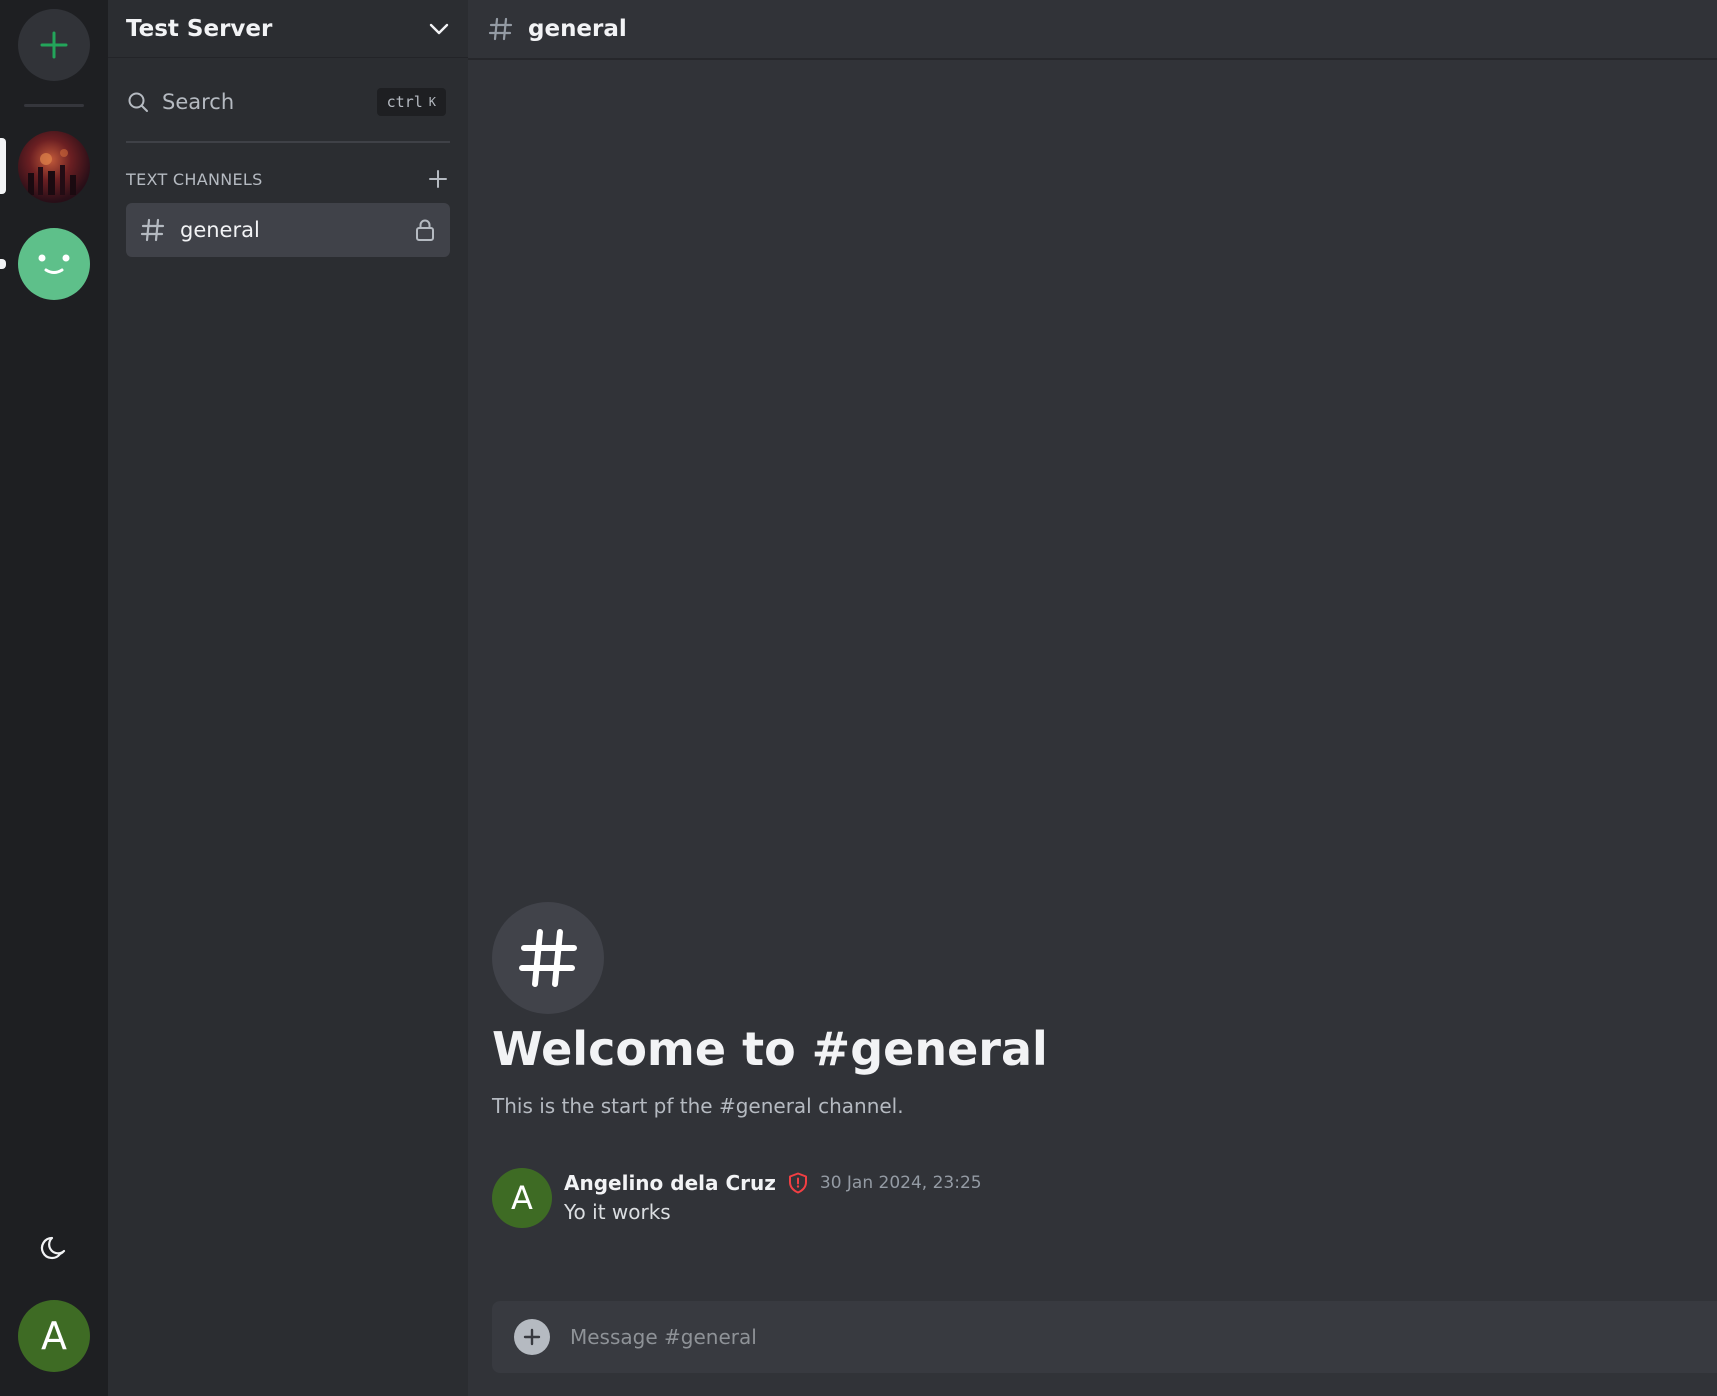  What do you see at coordinates (798, 1183) in the screenshot?
I see `admin-shield-icon` at bounding box center [798, 1183].